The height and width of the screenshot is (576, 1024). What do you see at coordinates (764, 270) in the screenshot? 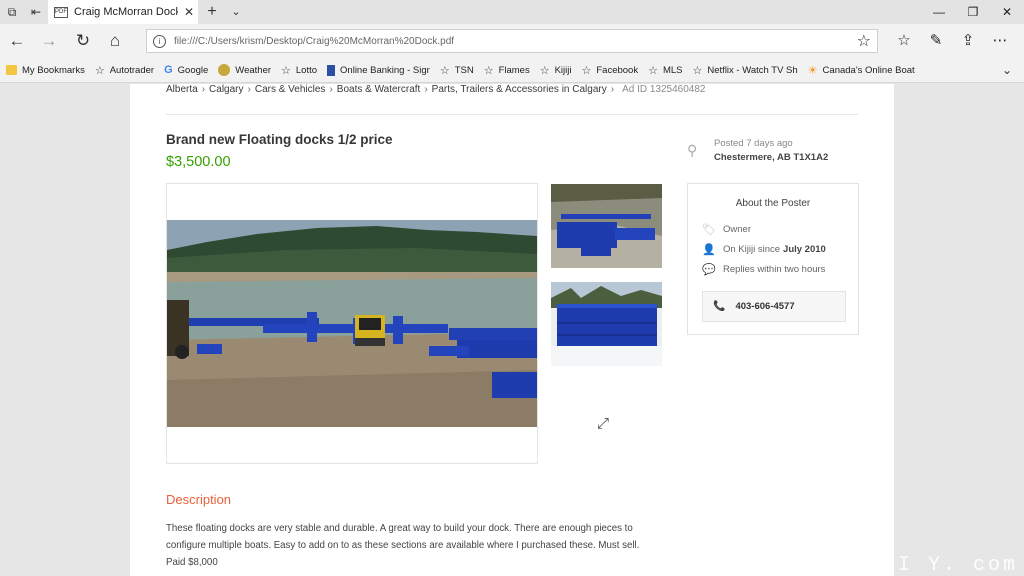
I see `replies-row: 💬 Replies within two hours` at bounding box center [764, 270].